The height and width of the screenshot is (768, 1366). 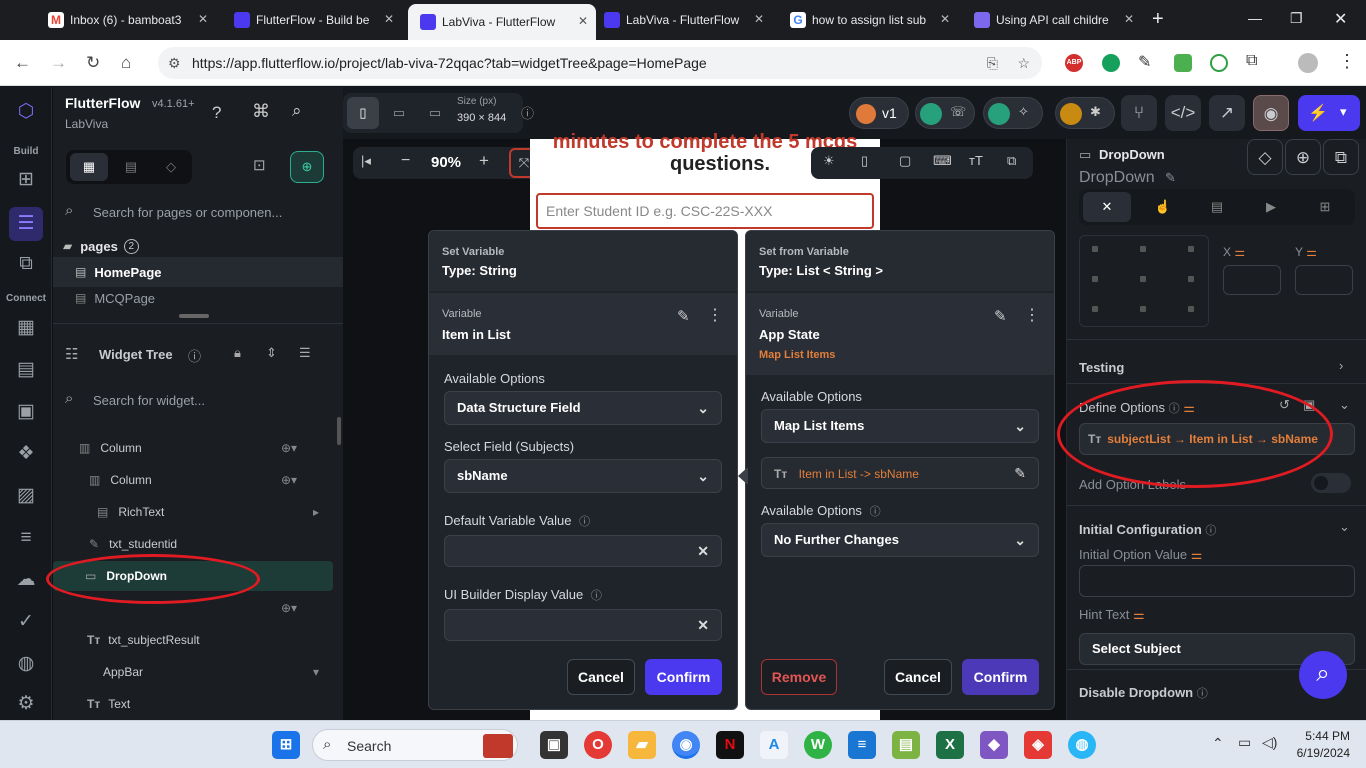 What do you see at coordinates (1197, 554) in the screenshot?
I see `variable-icon: ⚌` at bounding box center [1197, 554].